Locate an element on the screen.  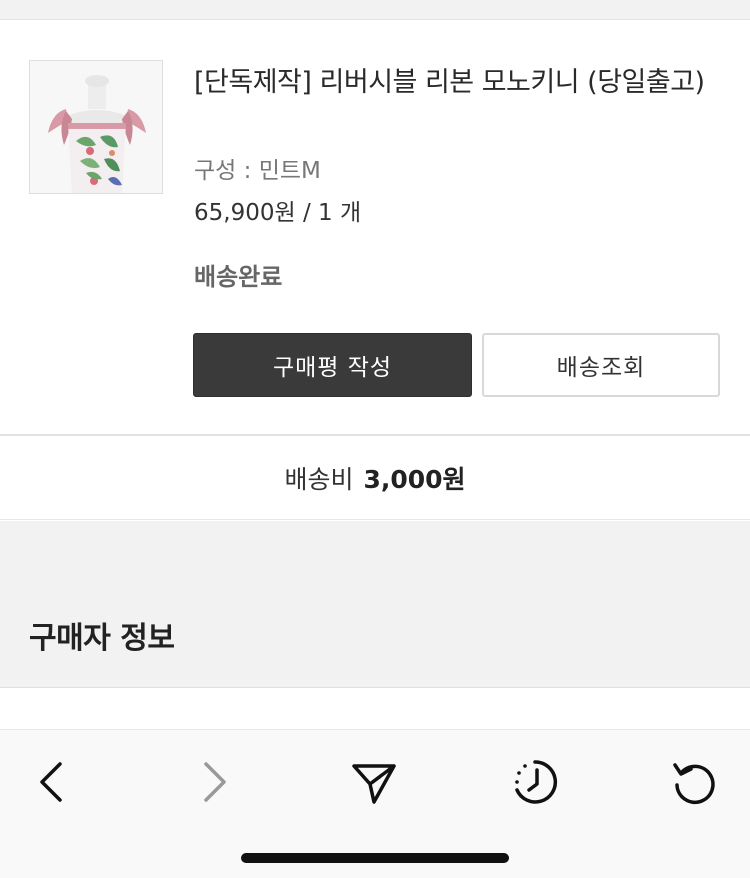
product-option: 구성 : 민트M is located at coordinates (257, 171).